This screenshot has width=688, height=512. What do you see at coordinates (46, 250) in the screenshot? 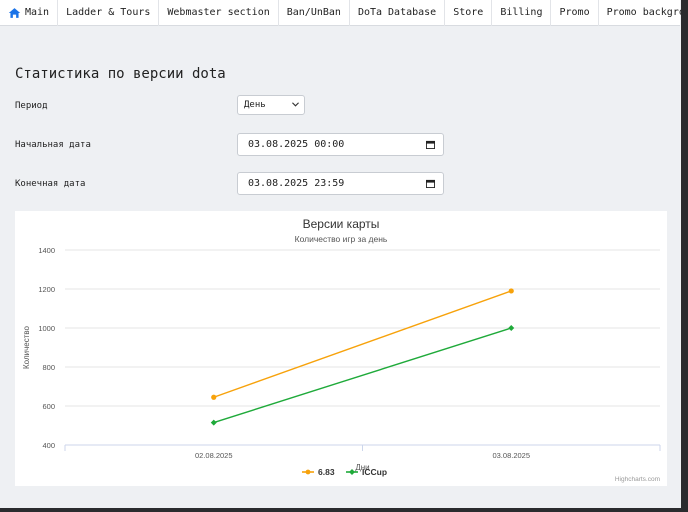
I see `y-tick-label: 1400` at bounding box center [46, 250].